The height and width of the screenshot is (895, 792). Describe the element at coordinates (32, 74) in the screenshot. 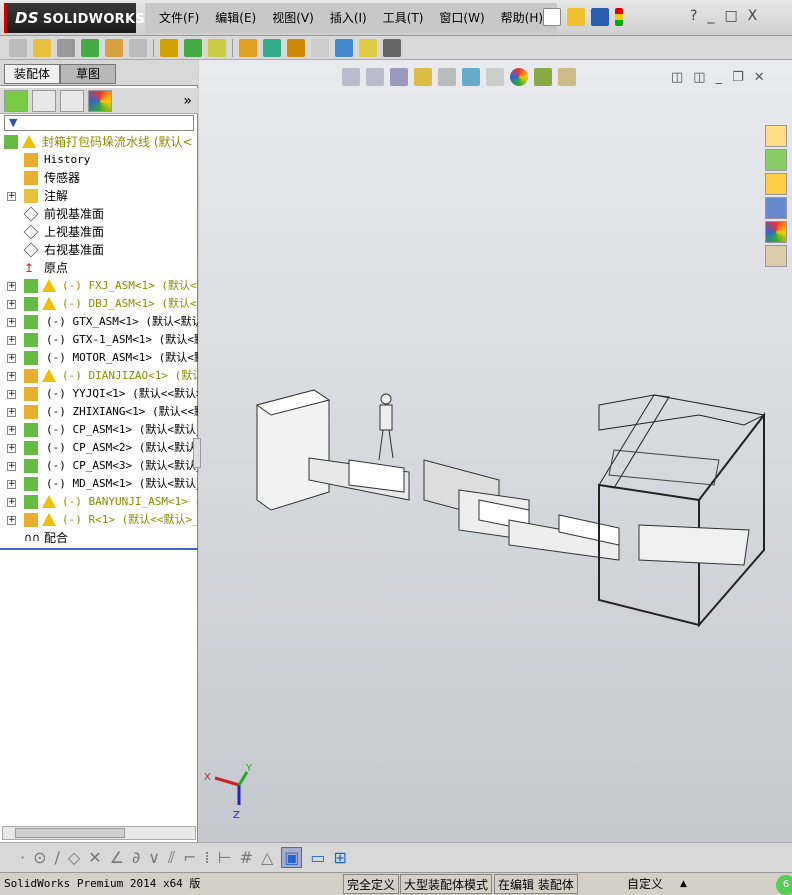

I see `tab-assembly: 装配体` at that location.